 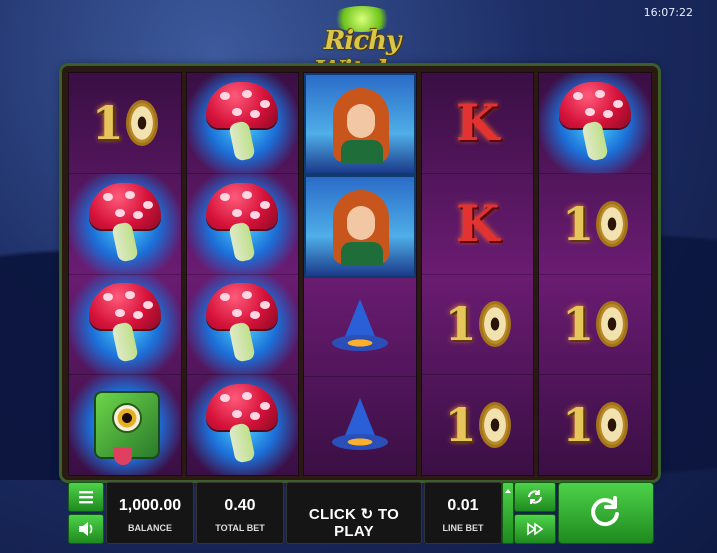 I want to click on reel-5: 1 1 1, so click(x=595, y=274).